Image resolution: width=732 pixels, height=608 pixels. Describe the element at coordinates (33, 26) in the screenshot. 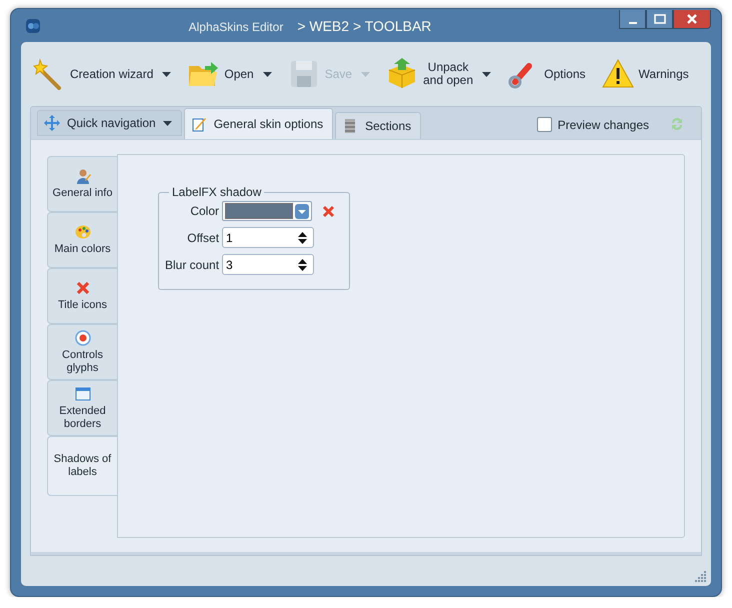

I see `app-icon` at that location.